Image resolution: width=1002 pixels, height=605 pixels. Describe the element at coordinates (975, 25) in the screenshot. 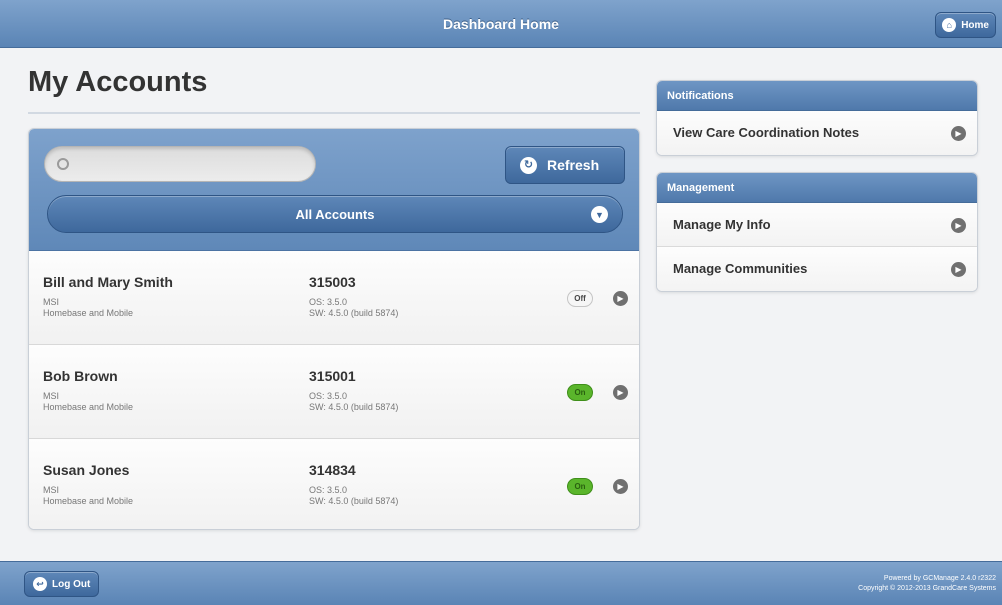

I see `home-button-label: Home` at that location.